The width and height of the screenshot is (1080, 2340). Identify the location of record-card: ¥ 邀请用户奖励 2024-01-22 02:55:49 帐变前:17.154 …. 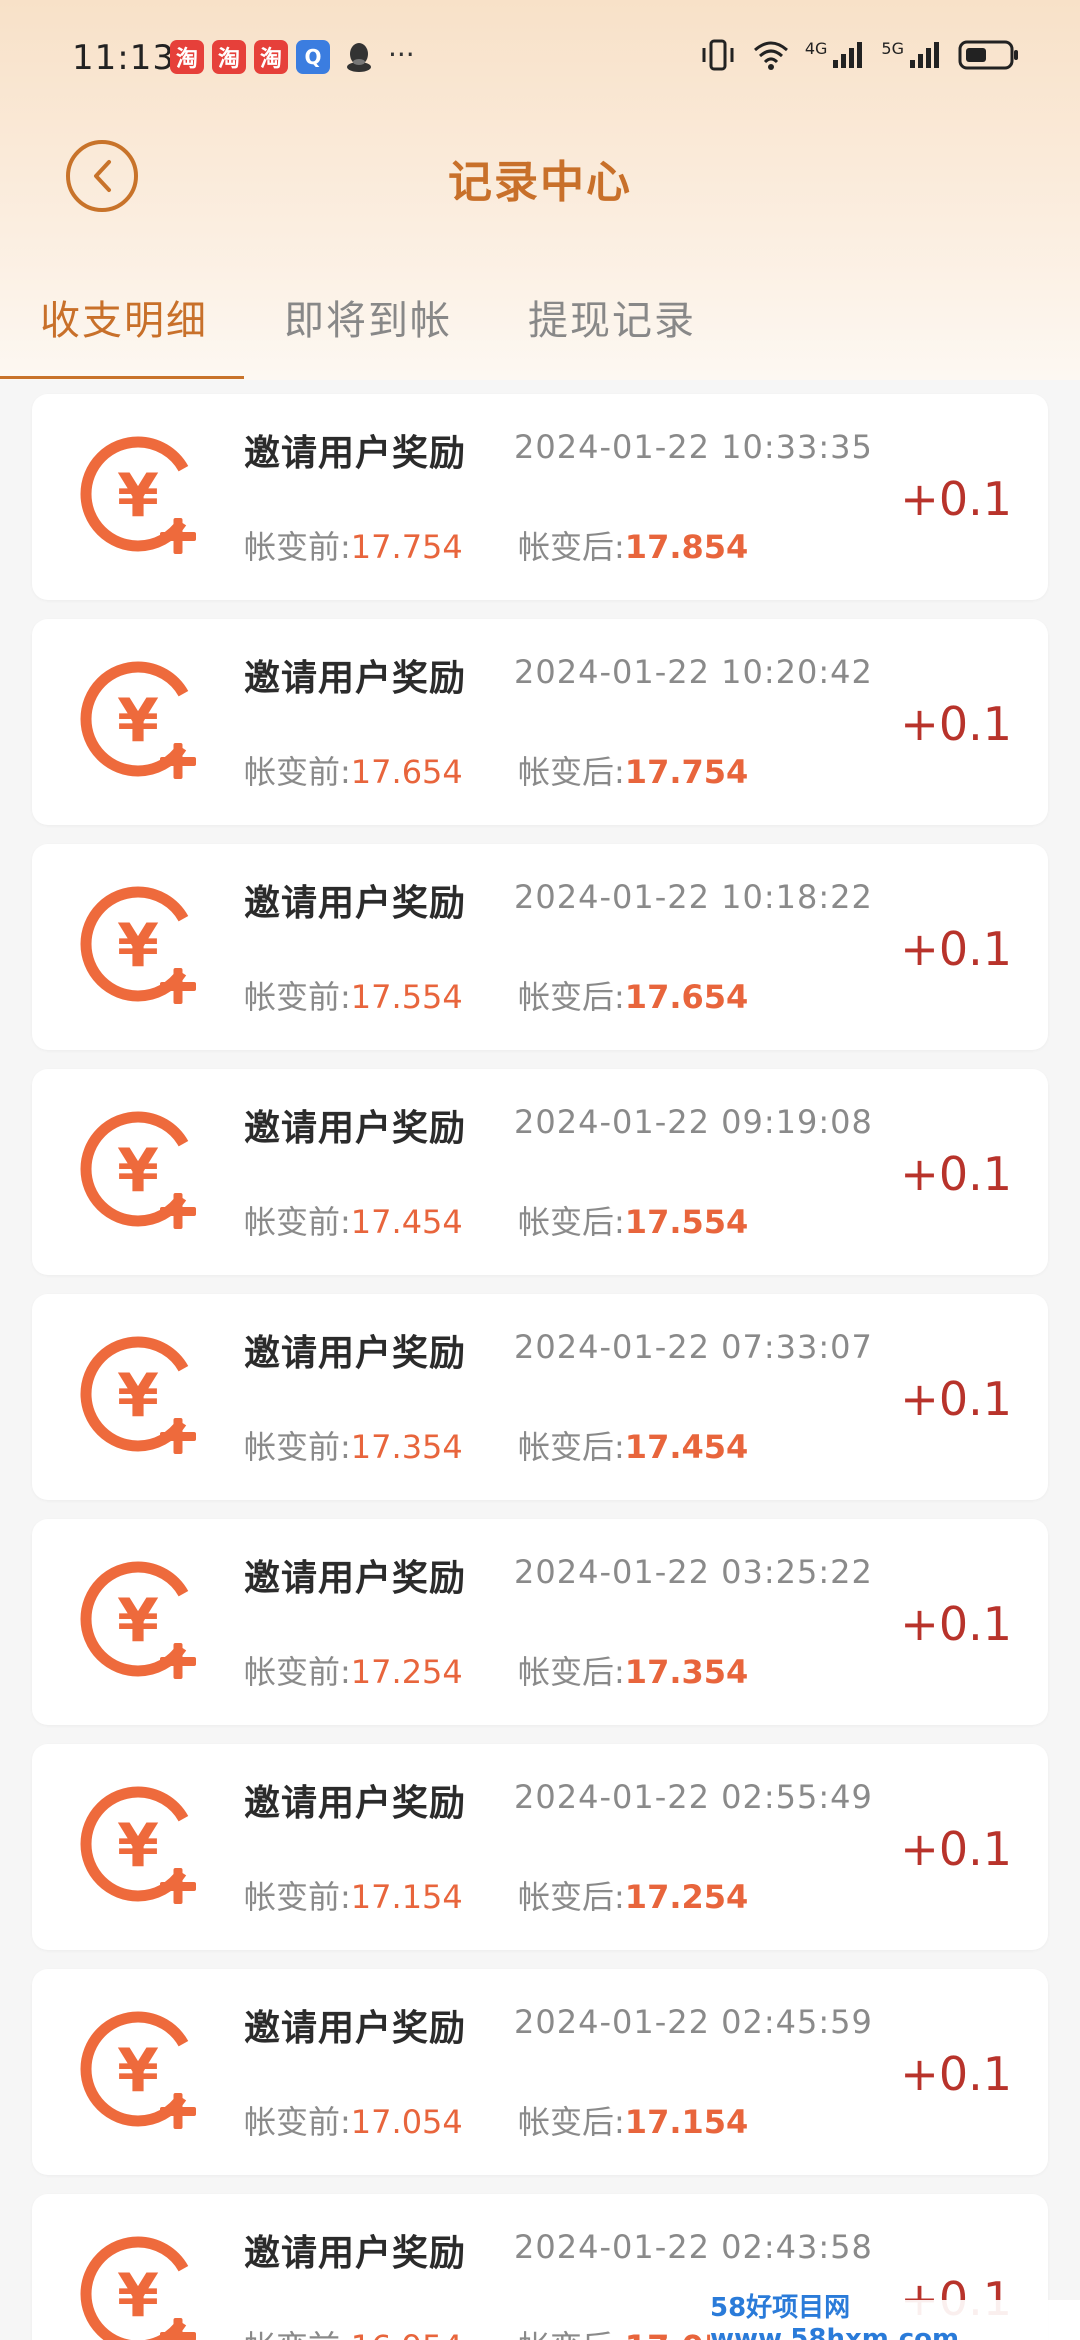
(540, 1847).